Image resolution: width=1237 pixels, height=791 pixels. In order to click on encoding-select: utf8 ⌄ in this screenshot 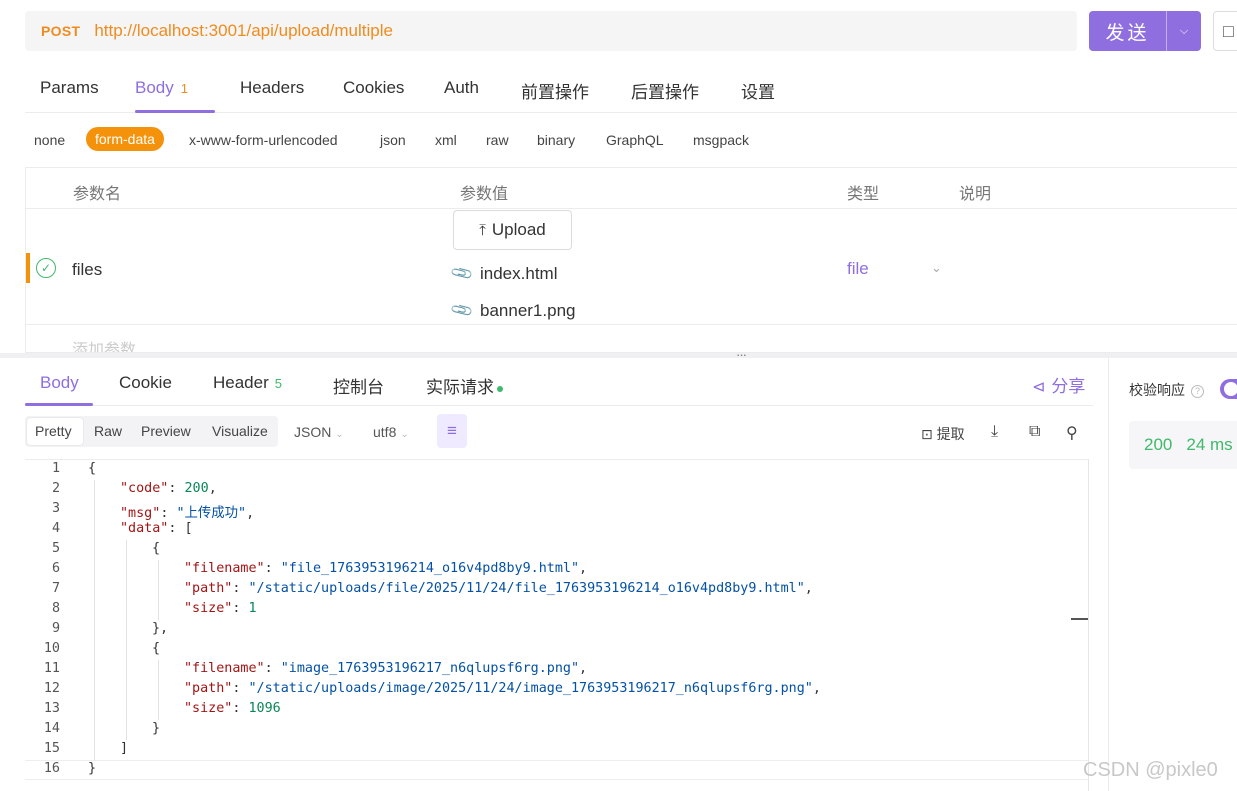, I will do `click(391, 432)`.